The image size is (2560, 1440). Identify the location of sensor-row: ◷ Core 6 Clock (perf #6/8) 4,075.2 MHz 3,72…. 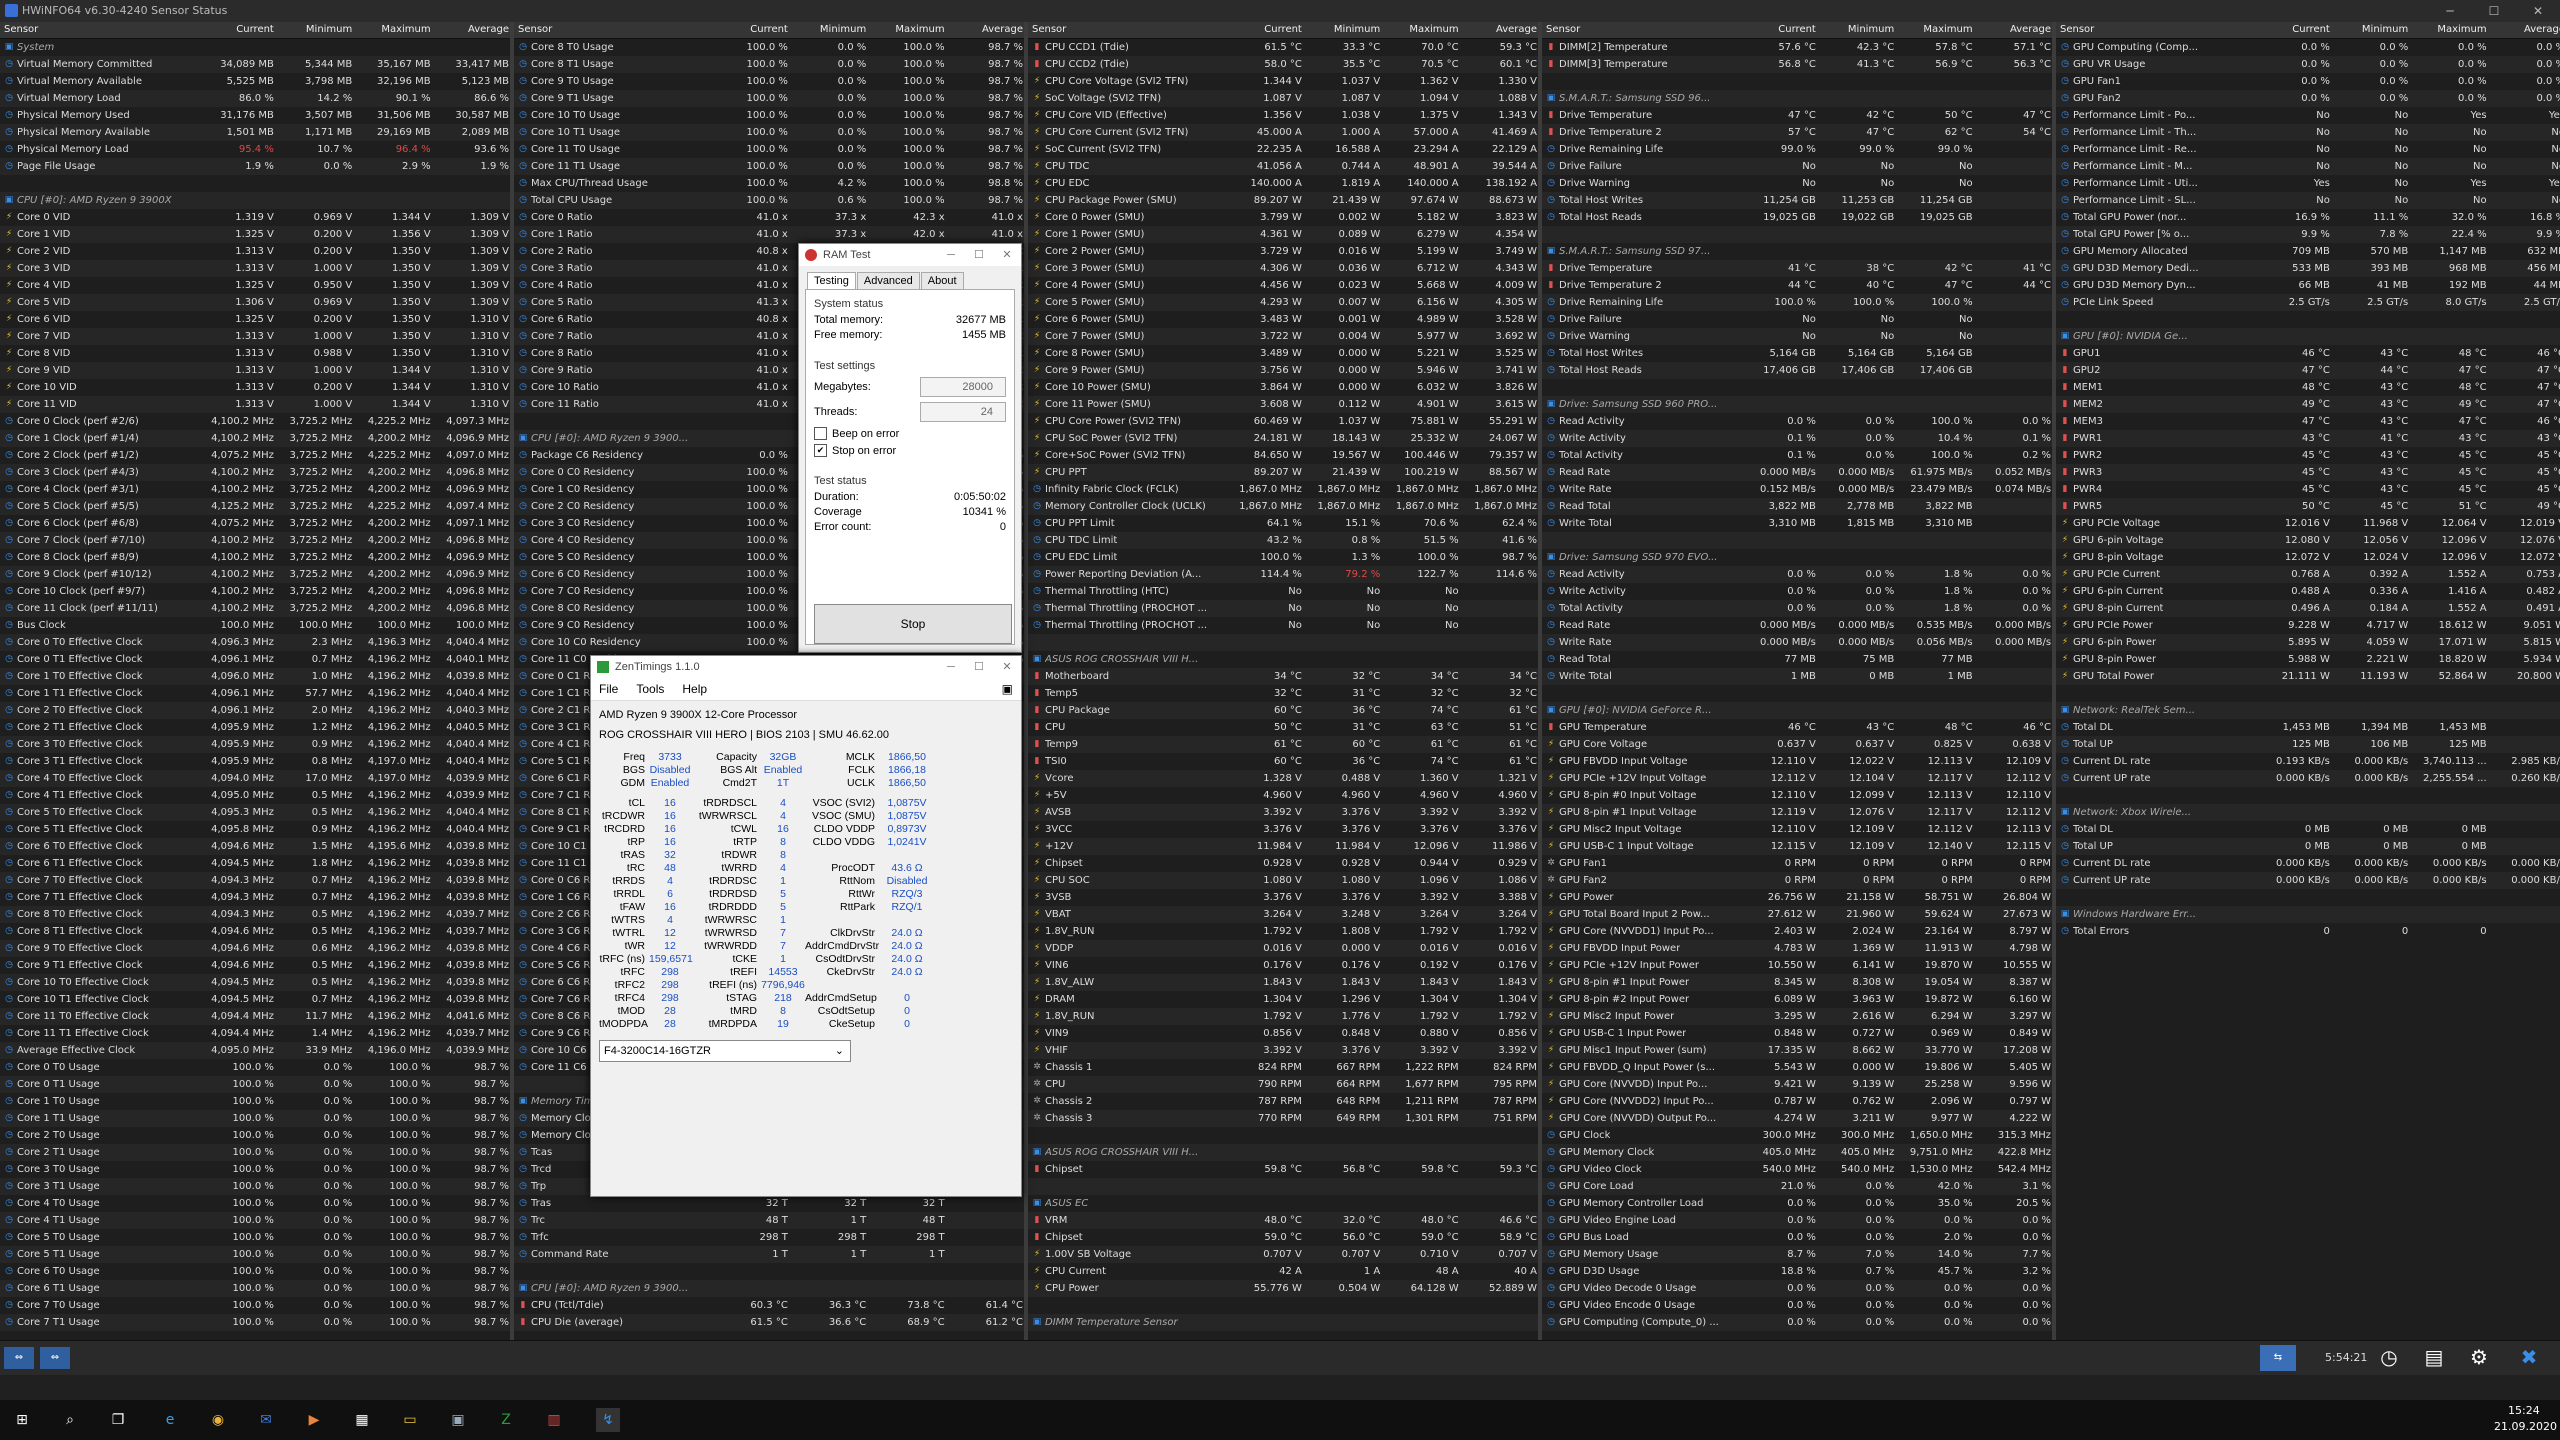
(255, 523).